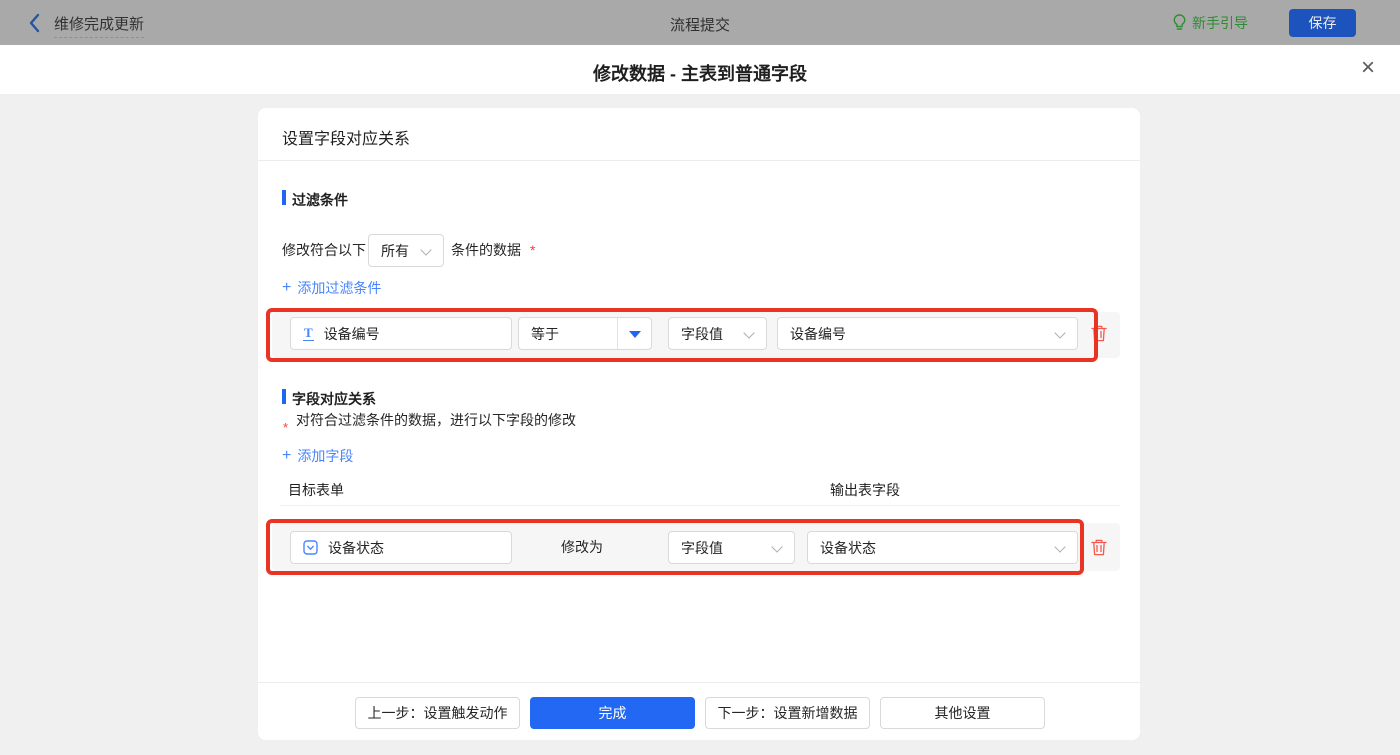  What do you see at coordinates (1322, 23) in the screenshot?
I see `save-button: 保存` at bounding box center [1322, 23].